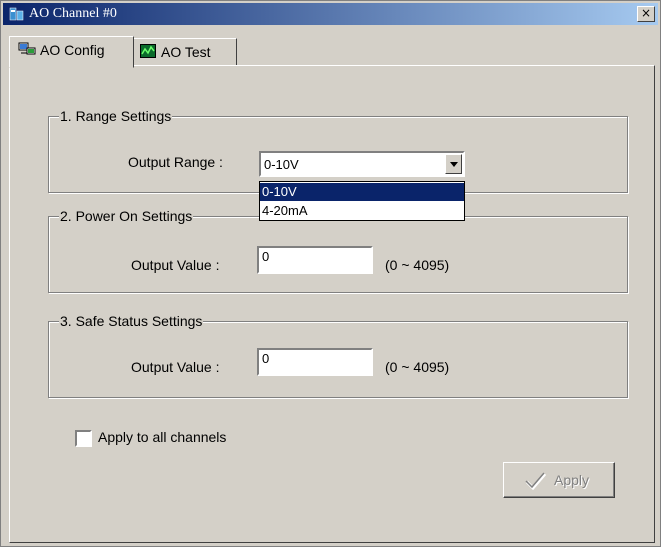  I want to click on apply-all-label: Apply to all channels, so click(162, 437).